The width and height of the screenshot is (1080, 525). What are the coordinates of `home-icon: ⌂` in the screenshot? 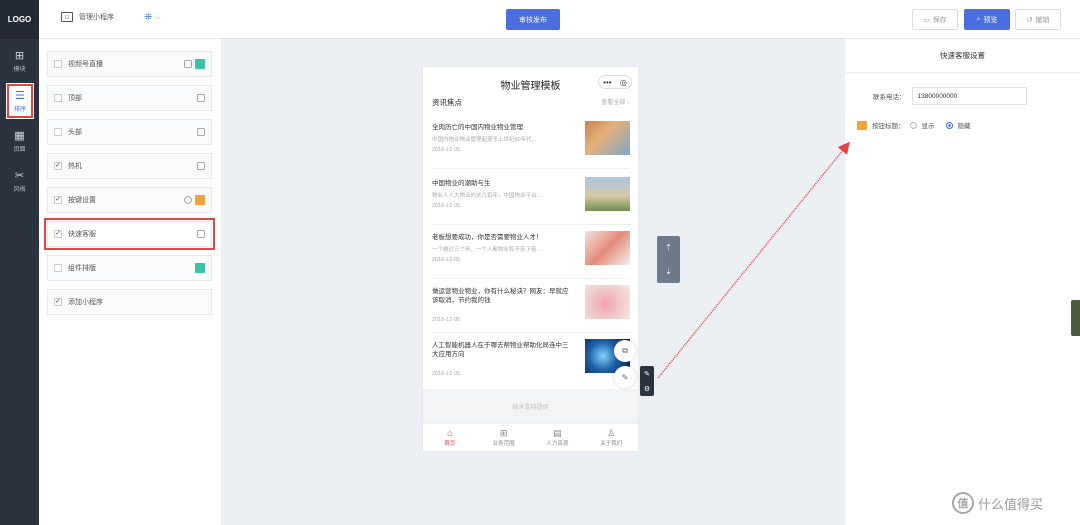 It's located at (450, 433).